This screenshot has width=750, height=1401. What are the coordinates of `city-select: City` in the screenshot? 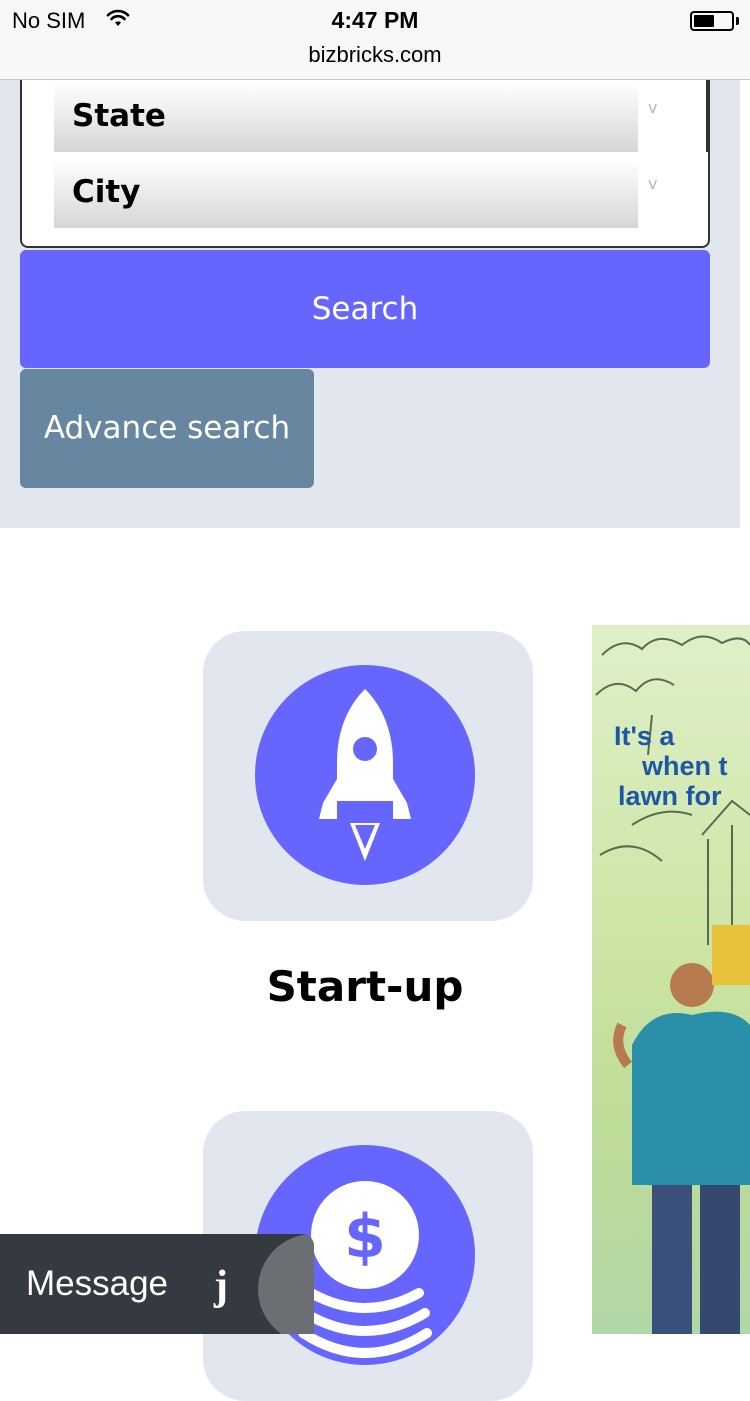 It's located at (346, 195).